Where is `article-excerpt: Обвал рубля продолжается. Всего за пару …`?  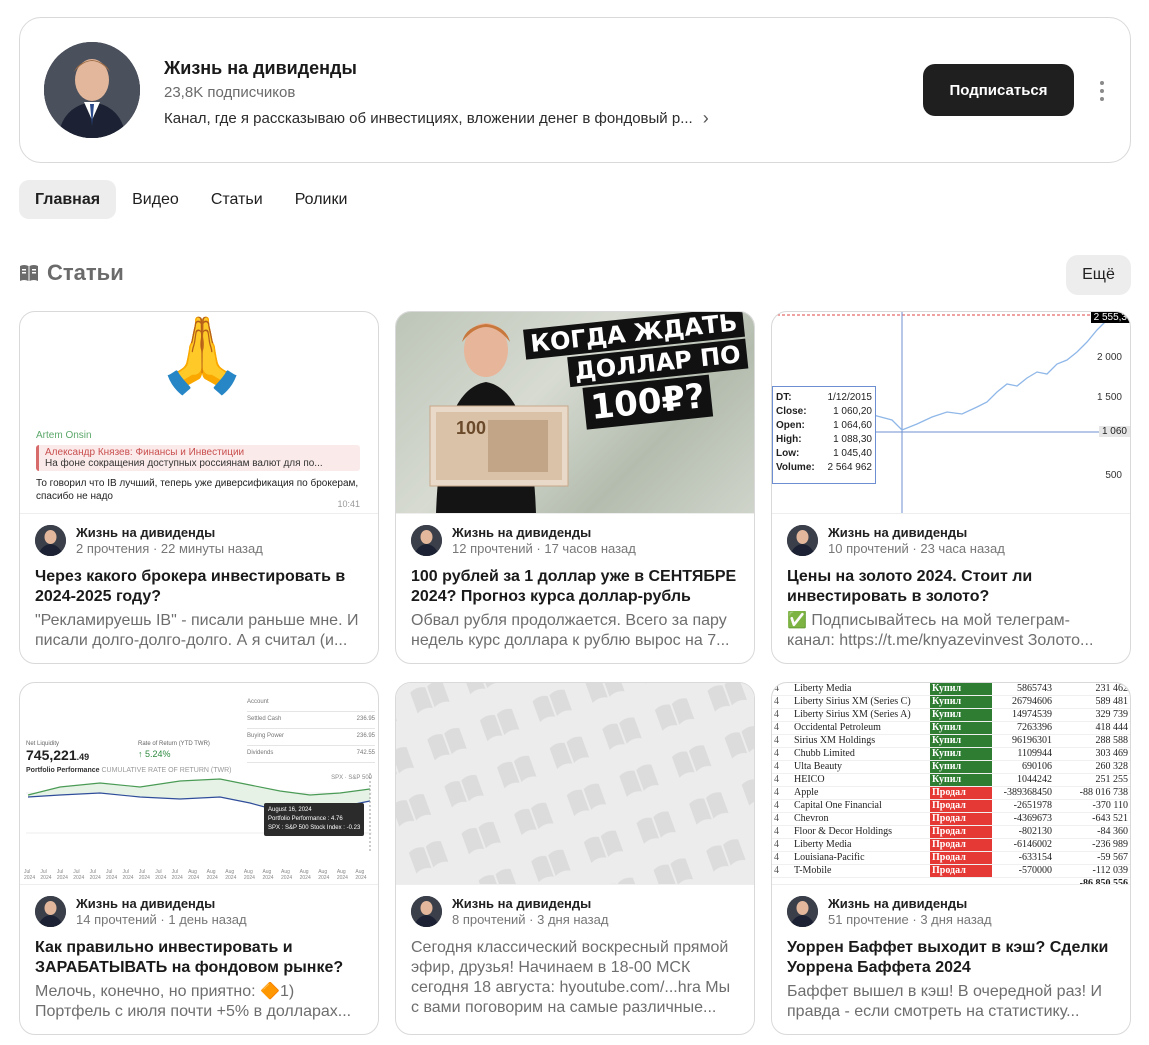
article-excerpt: Обвал рубля продолжается. Всего за пару … is located at coordinates (570, 630).